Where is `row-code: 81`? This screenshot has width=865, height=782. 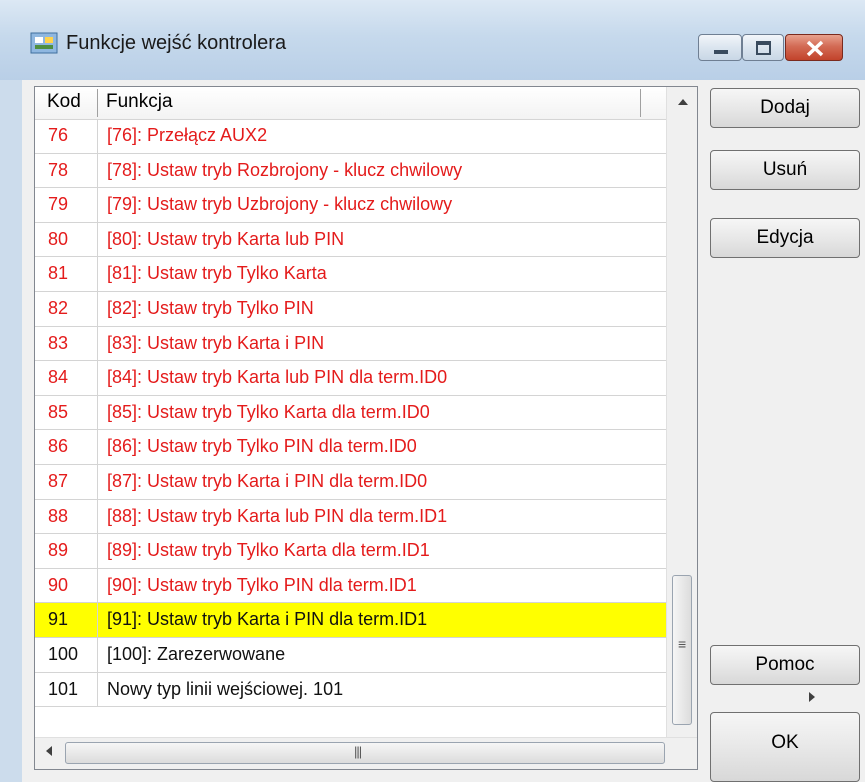 row-code: 81 is located at coordinates (58, 273).